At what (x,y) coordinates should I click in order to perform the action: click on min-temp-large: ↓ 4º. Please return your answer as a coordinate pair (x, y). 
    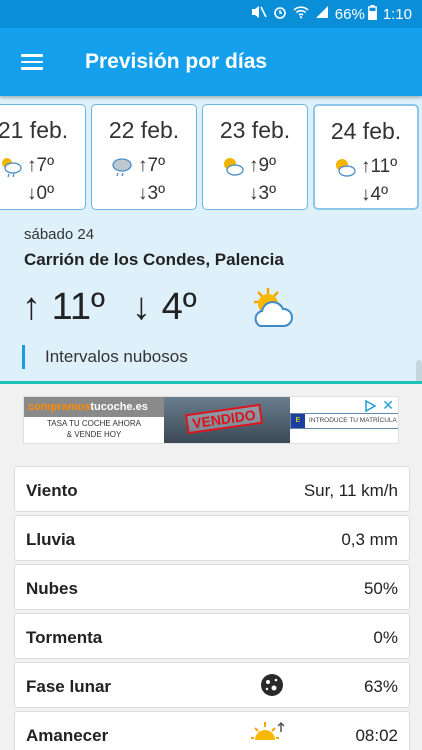
    Looking at the image, I should click on (164, 307).